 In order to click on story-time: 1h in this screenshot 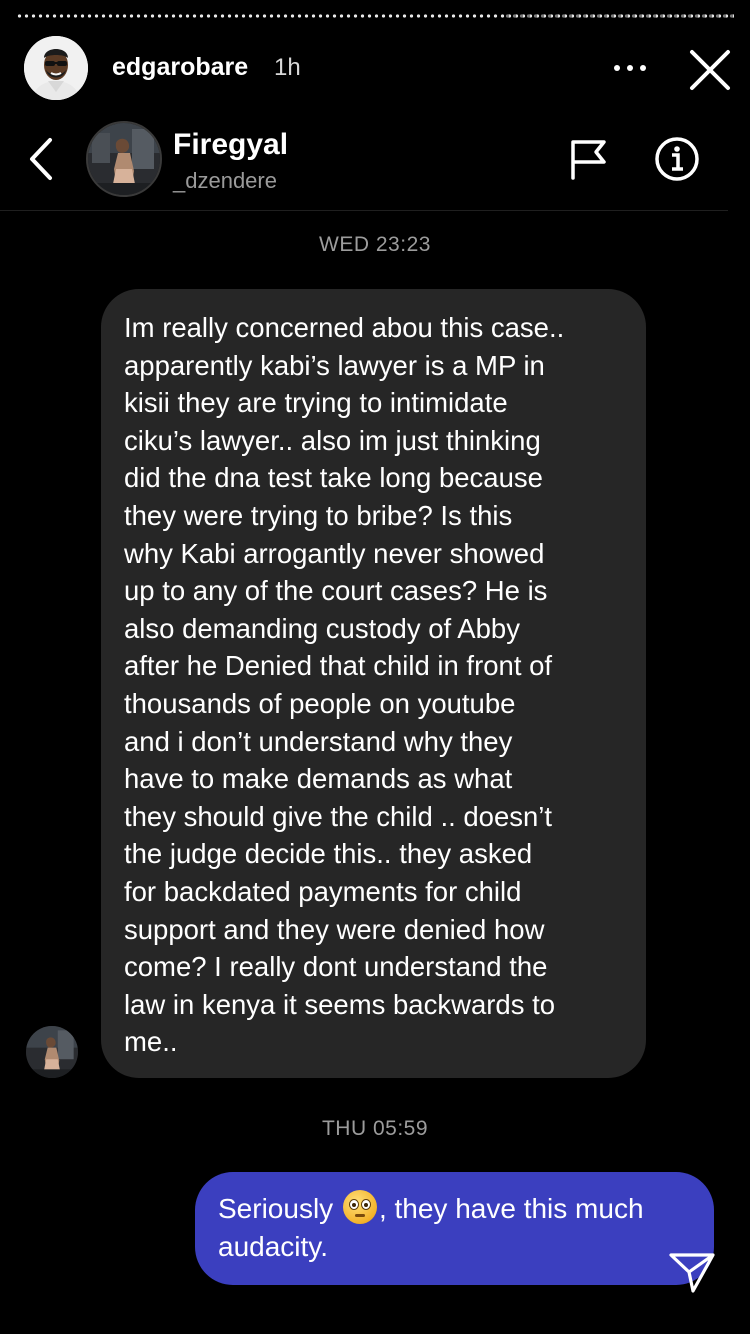, I will do `click(287, 67)`.